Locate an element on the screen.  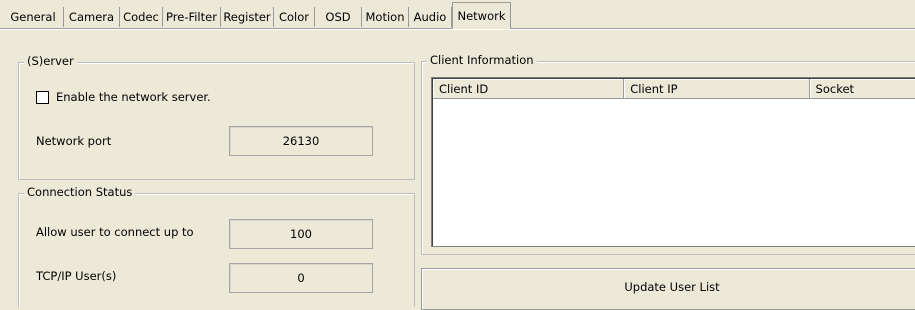
network-port-field: 26130 is located at coordinates (301, 141).